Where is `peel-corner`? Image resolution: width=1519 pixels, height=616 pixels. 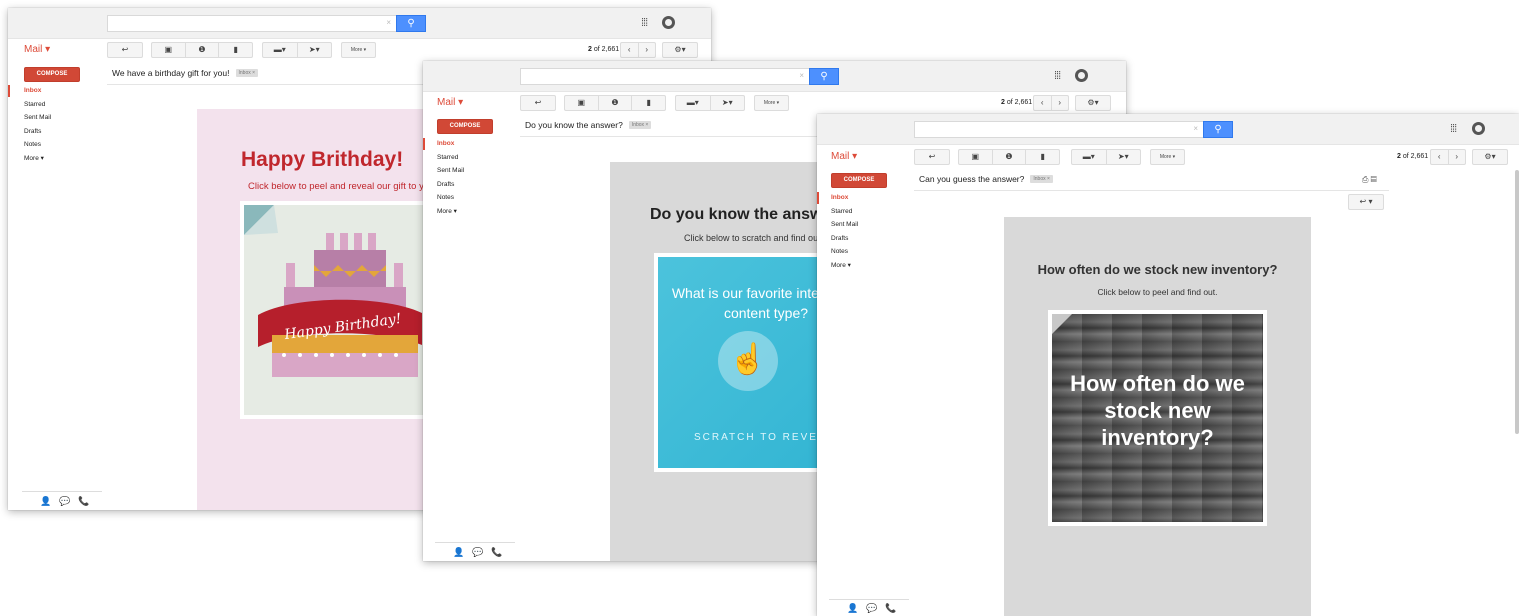 peel-corner is located at coordinates (1062, 324).